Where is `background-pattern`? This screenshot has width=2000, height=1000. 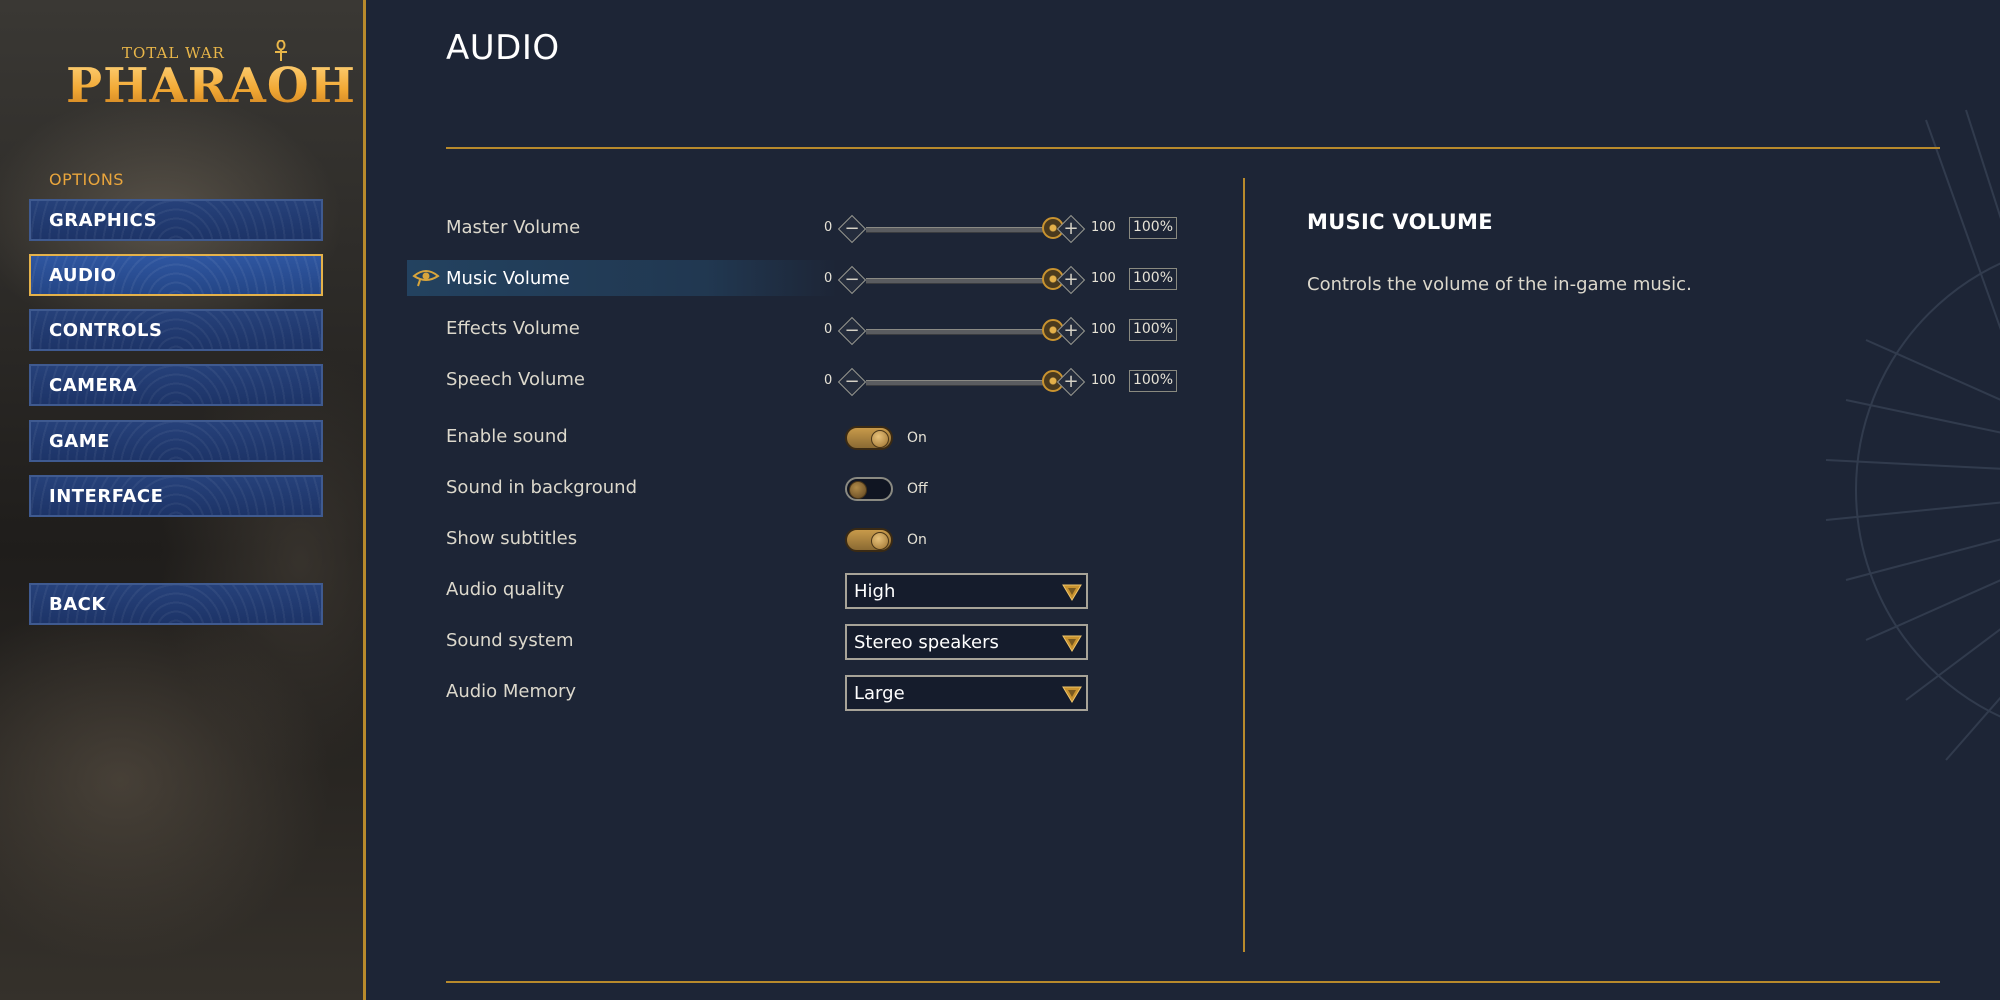 background-pattern is located at coordinates (1912, 435).